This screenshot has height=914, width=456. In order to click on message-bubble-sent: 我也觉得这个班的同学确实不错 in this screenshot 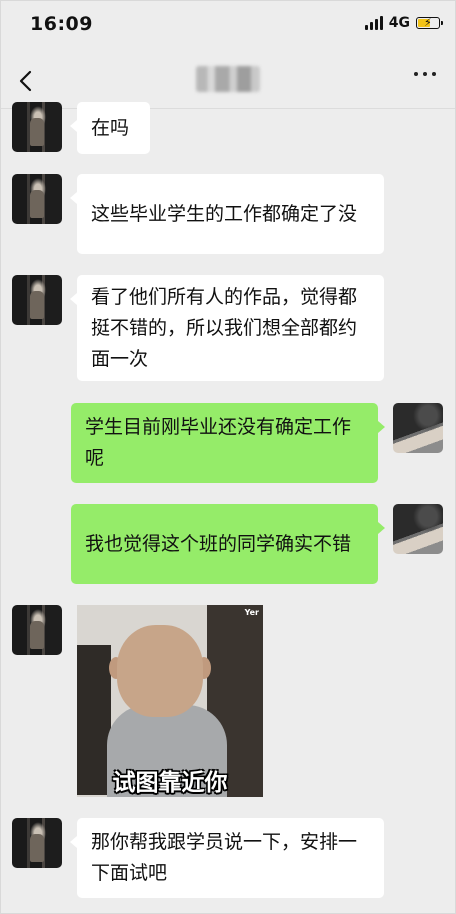, I will do `click(228, 544)`.